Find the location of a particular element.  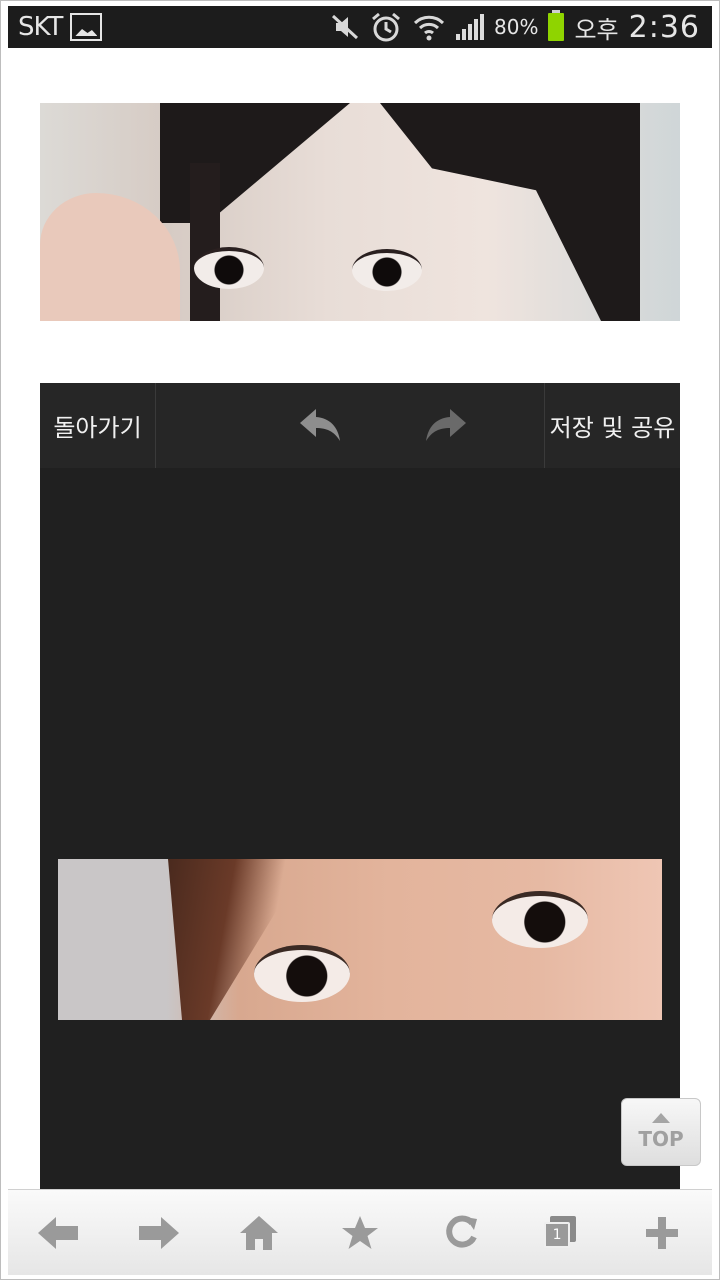

tabs-icon: 1 is located at coordinates (561, 1232).